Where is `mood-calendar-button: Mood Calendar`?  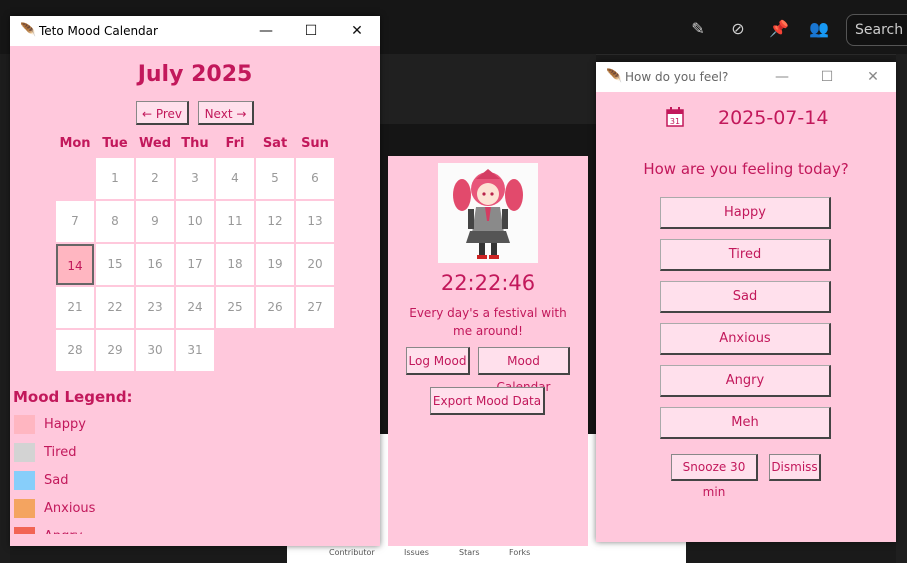
mood-calendar-button: Mood Calendar is located at coordinates (524, 370).